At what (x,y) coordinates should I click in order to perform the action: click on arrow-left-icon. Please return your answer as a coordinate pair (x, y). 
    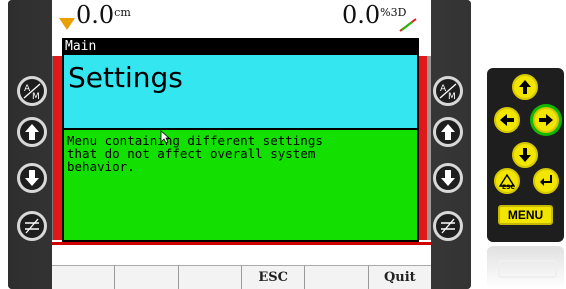
    Looking at the image, I should click on (507, 120).